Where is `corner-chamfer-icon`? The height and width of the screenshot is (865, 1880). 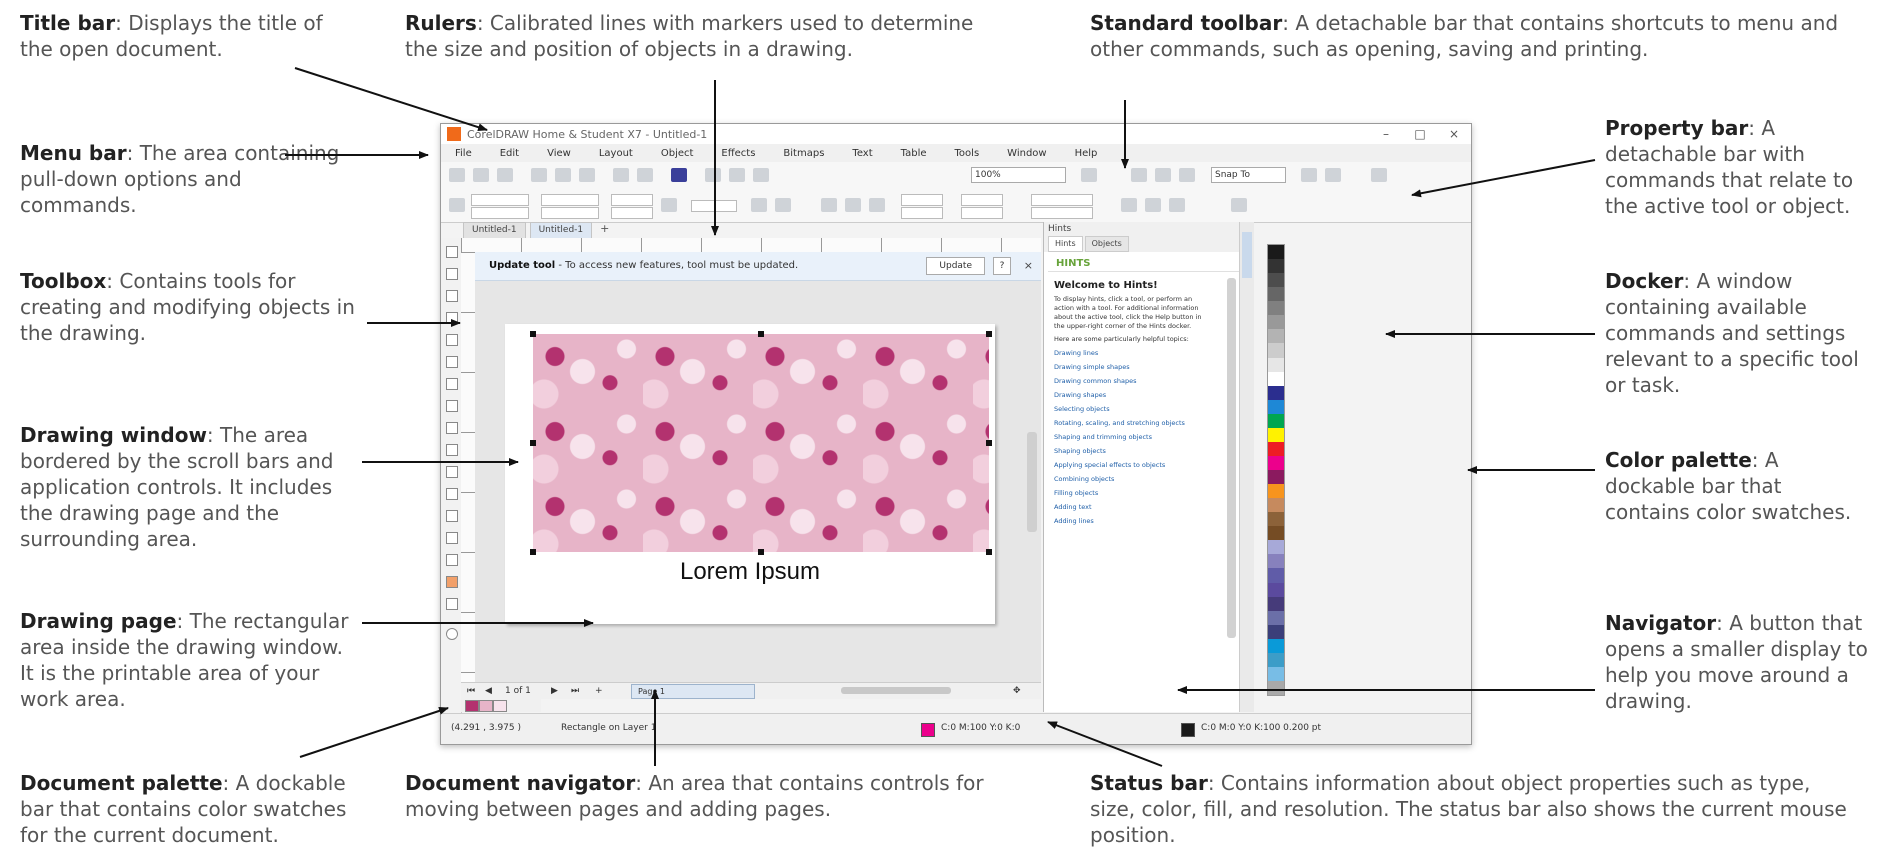
corner-chamfer-icon is located at coordinates (877, 205).